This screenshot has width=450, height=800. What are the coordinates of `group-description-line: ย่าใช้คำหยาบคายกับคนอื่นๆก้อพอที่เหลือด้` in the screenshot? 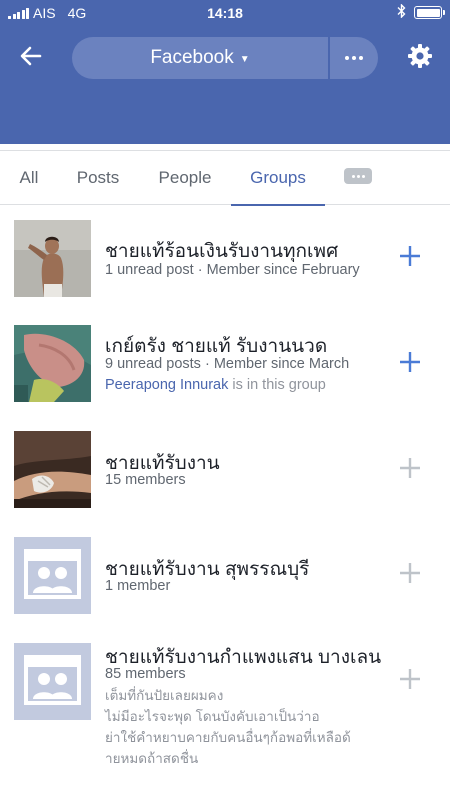 It's located at (228, 737).